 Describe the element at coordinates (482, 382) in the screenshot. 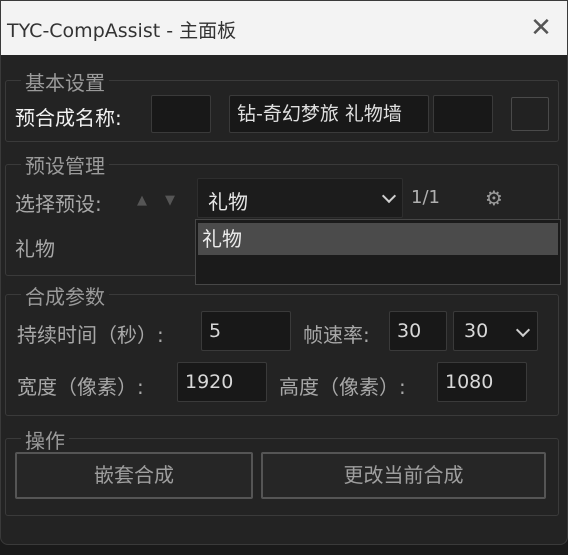

I see `height-input: 1080` at that location.